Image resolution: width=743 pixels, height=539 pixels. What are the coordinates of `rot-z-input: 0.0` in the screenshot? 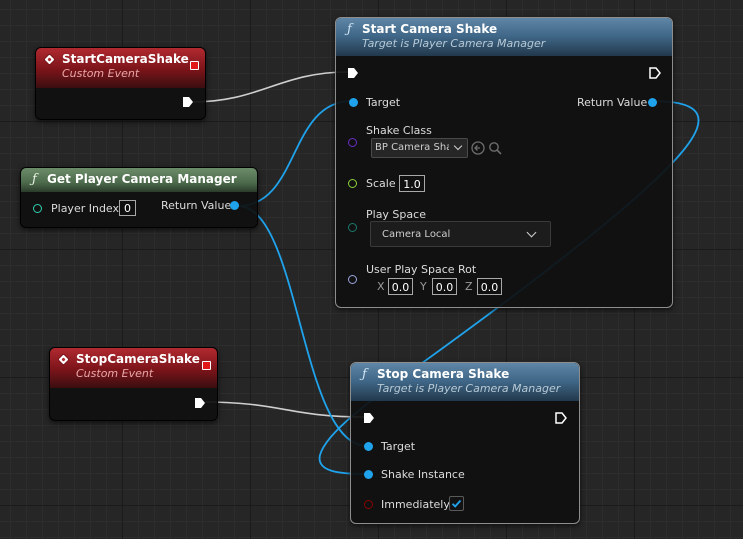 It's located at (489, 286).